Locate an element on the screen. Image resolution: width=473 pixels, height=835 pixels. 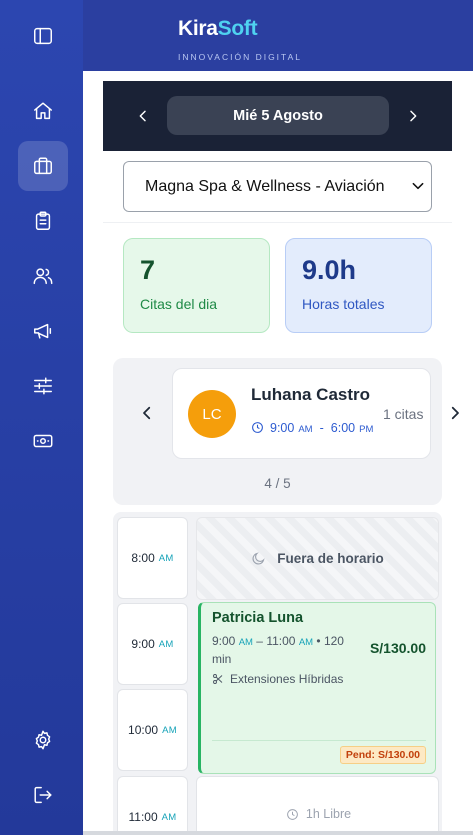
time-slot: 9:00 AM is located at coordinates (152, 644).